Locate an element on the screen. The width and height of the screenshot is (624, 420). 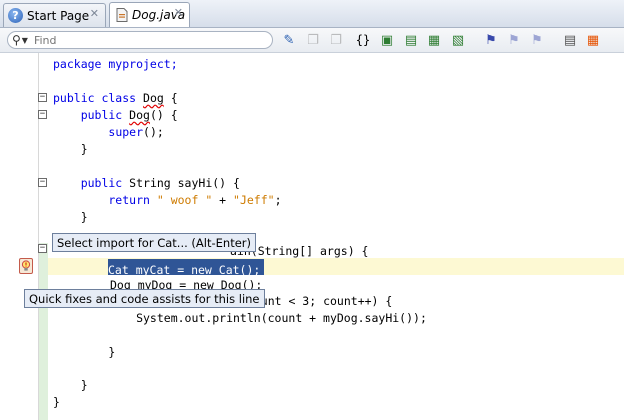
import-tooltip: Select import for Cat... (Alt-Enter) is located at coordinates (154, 242).